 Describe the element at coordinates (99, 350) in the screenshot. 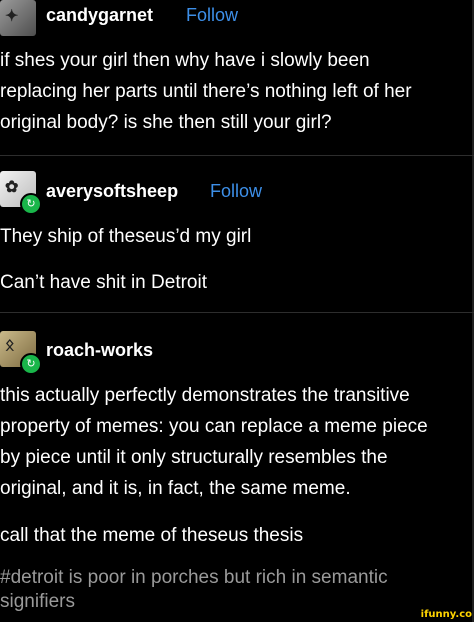

I see `username-roach-works: roach-works` at that location.